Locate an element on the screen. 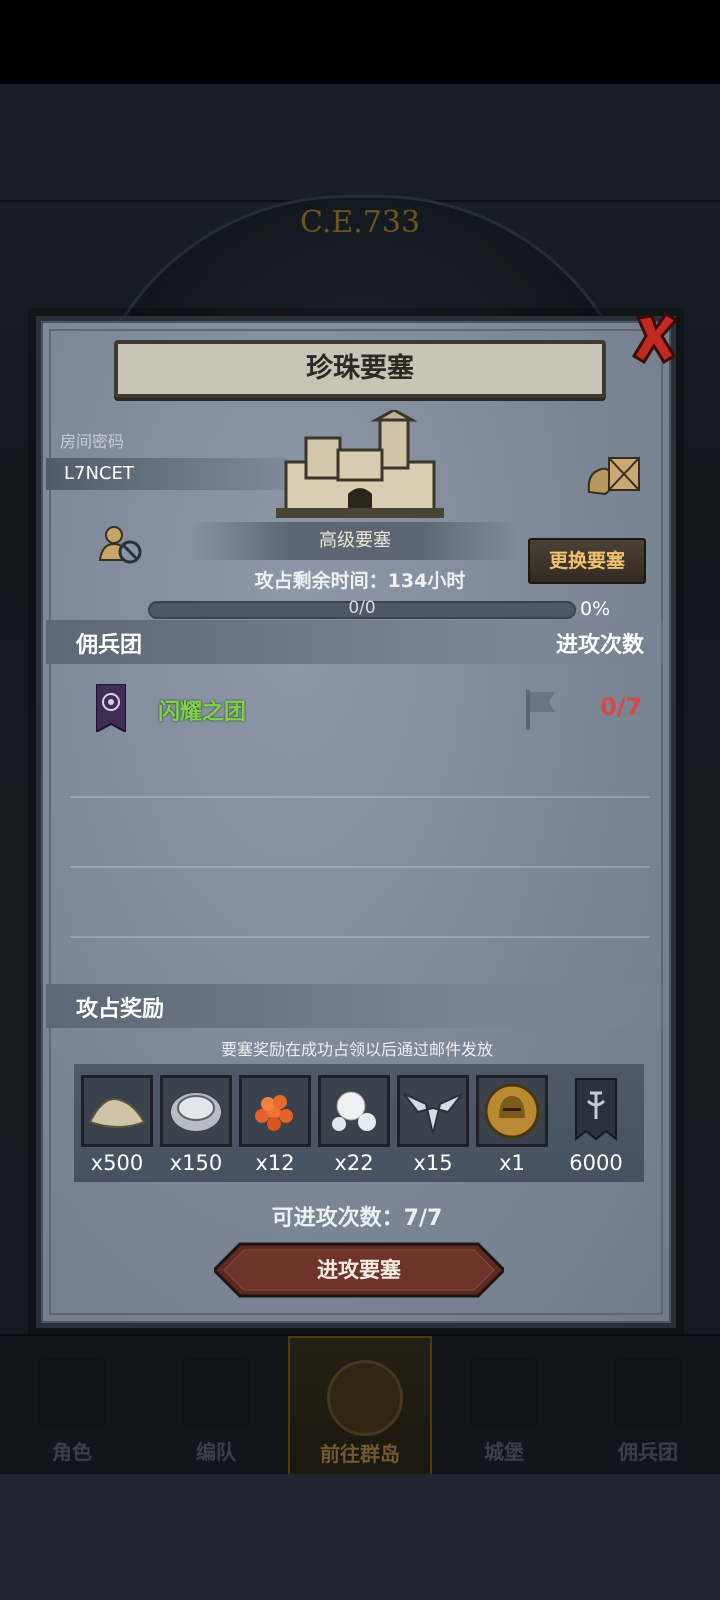  sand-pile-icon is located at coordinates (117, 1113).